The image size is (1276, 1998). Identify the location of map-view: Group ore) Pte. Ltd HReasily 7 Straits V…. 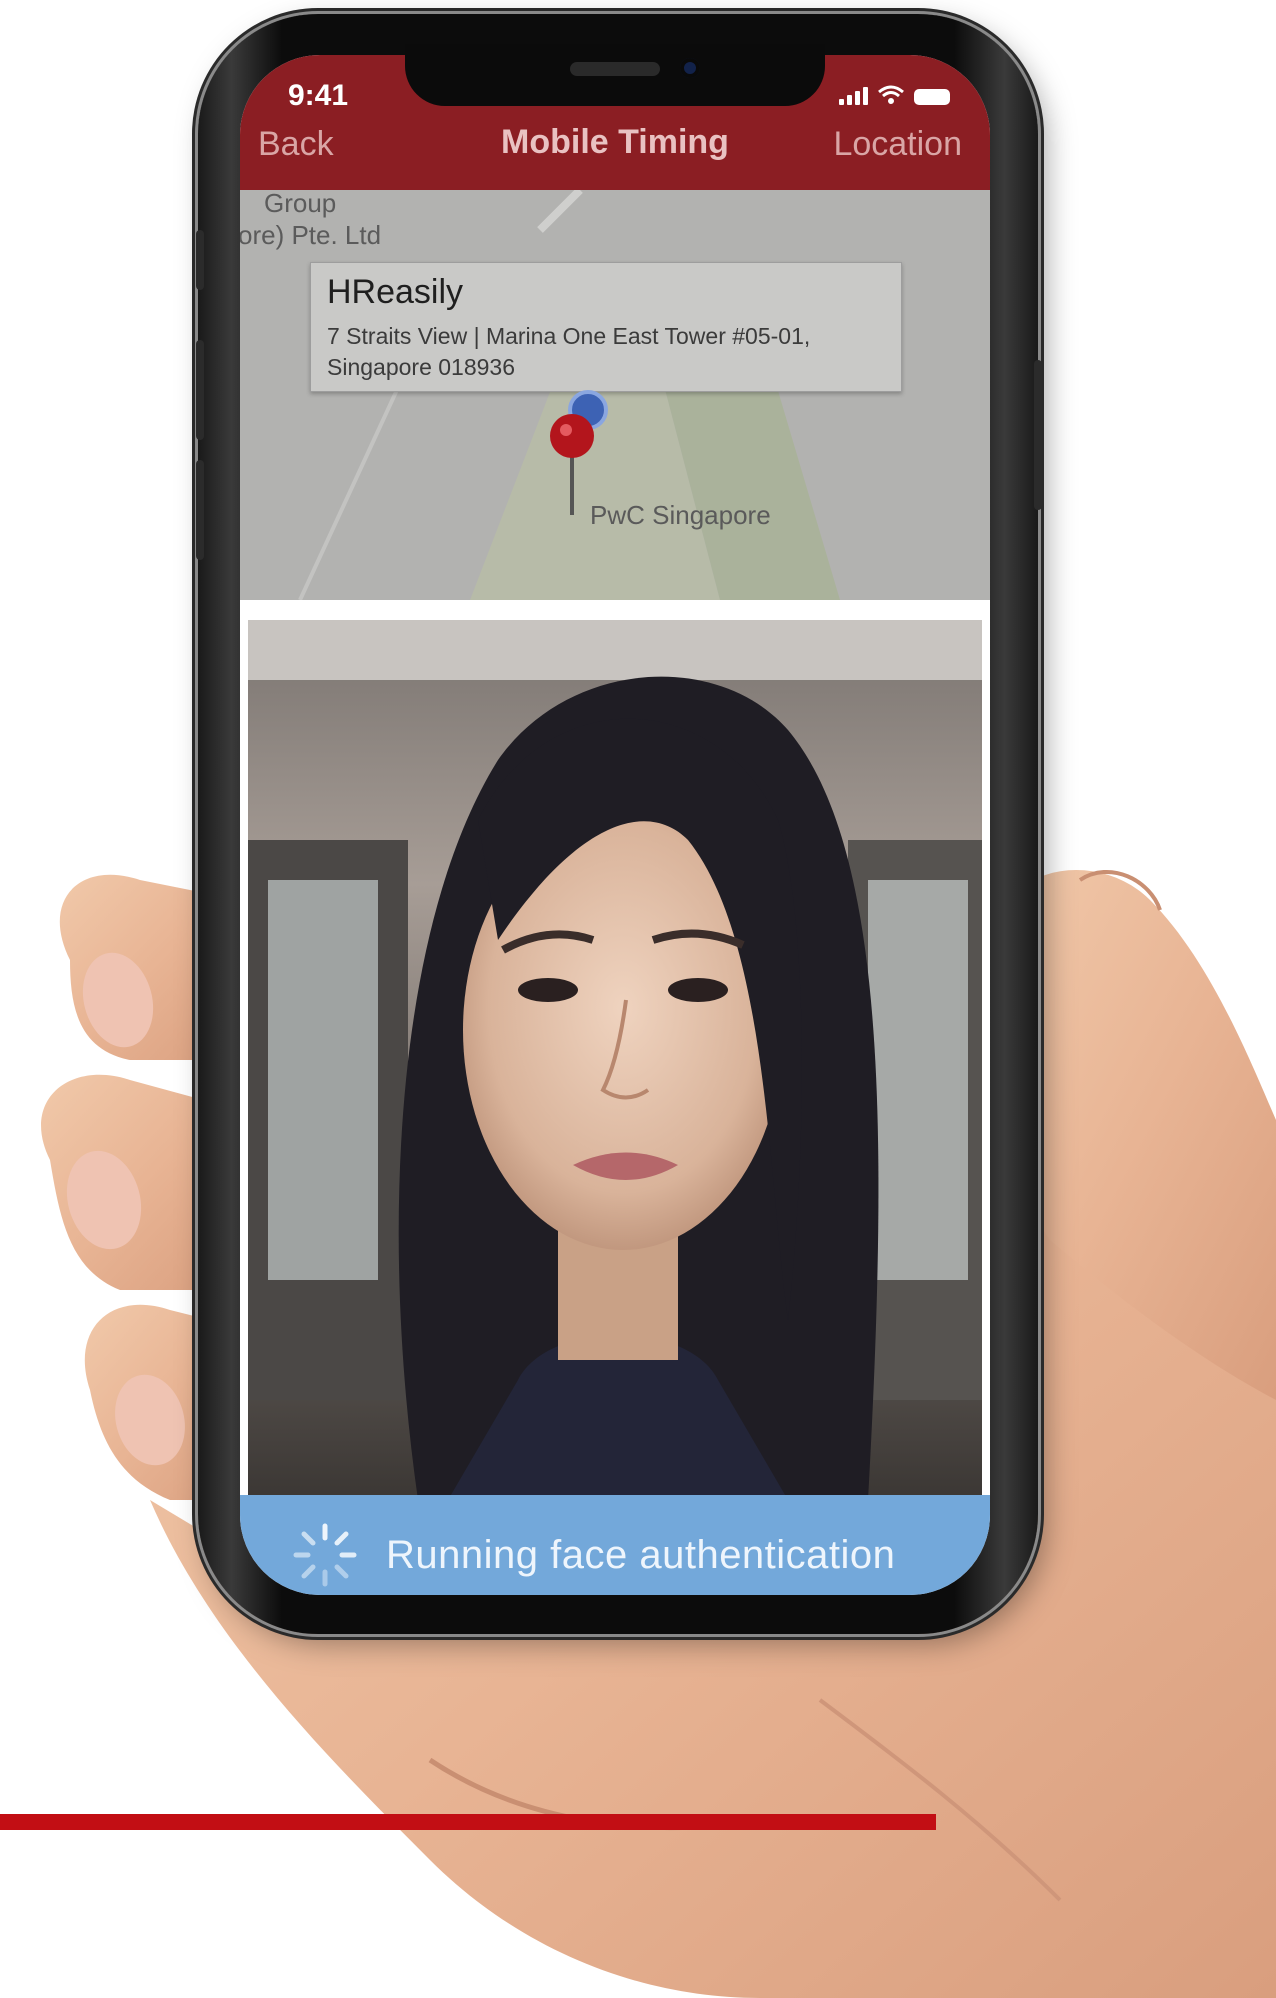
(615, 395).